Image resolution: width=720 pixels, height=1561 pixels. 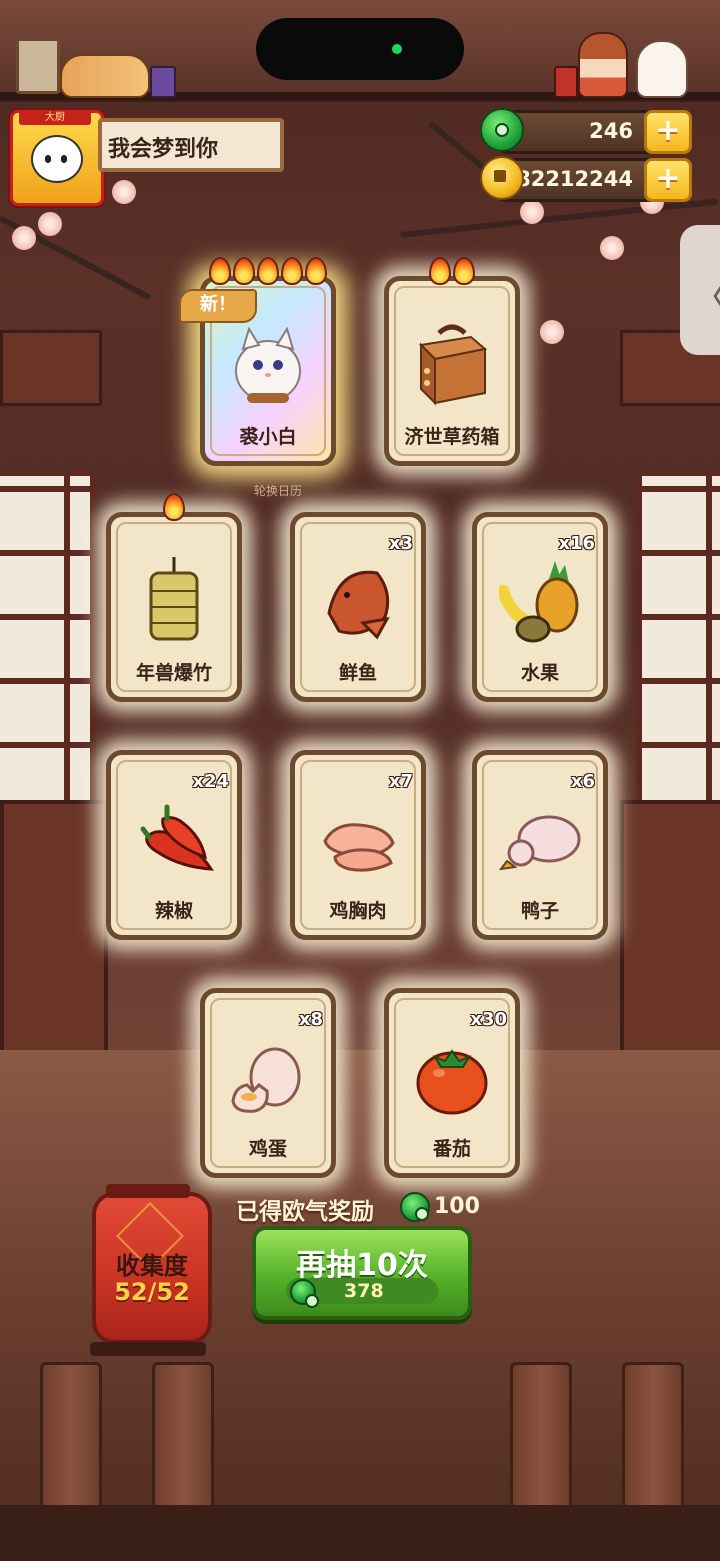 What do you see at coordinates (360, 49) in the screenshot?
I see `camera-notch` at bounding box center [360, 49].